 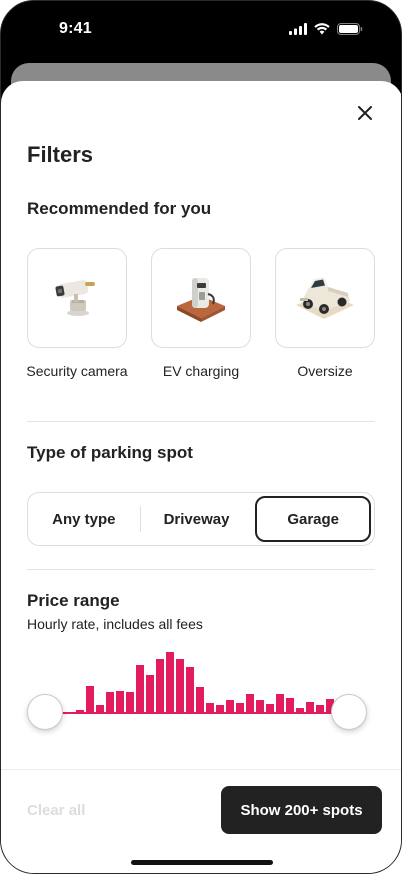 I want to click on recommended-security-camera: Security camera, so click(x=77, y=314).